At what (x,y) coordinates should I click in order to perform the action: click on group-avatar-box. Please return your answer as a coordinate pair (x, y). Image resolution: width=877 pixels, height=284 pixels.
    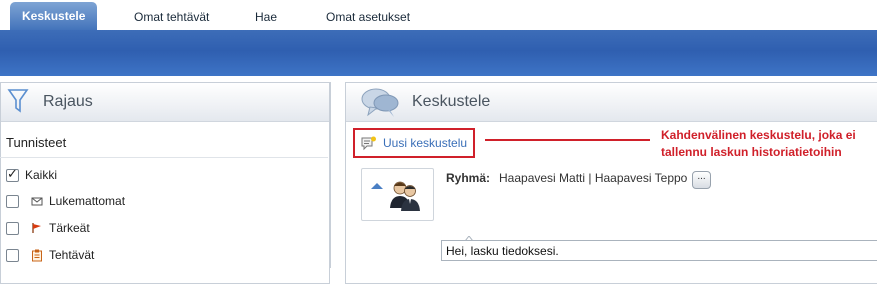
    Looking at the image, I should click on (397, 194).